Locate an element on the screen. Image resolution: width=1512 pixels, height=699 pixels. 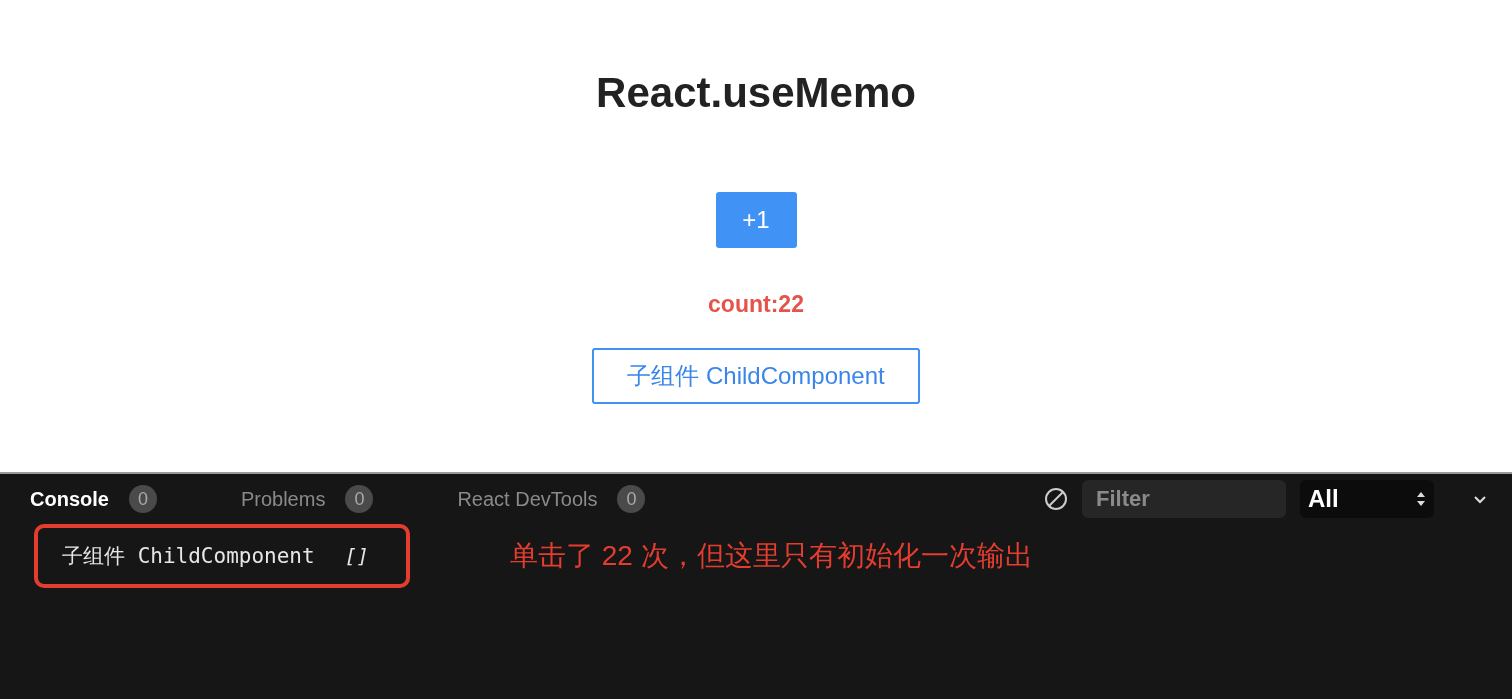
log-value: [] is located at coordinates (356, 556).